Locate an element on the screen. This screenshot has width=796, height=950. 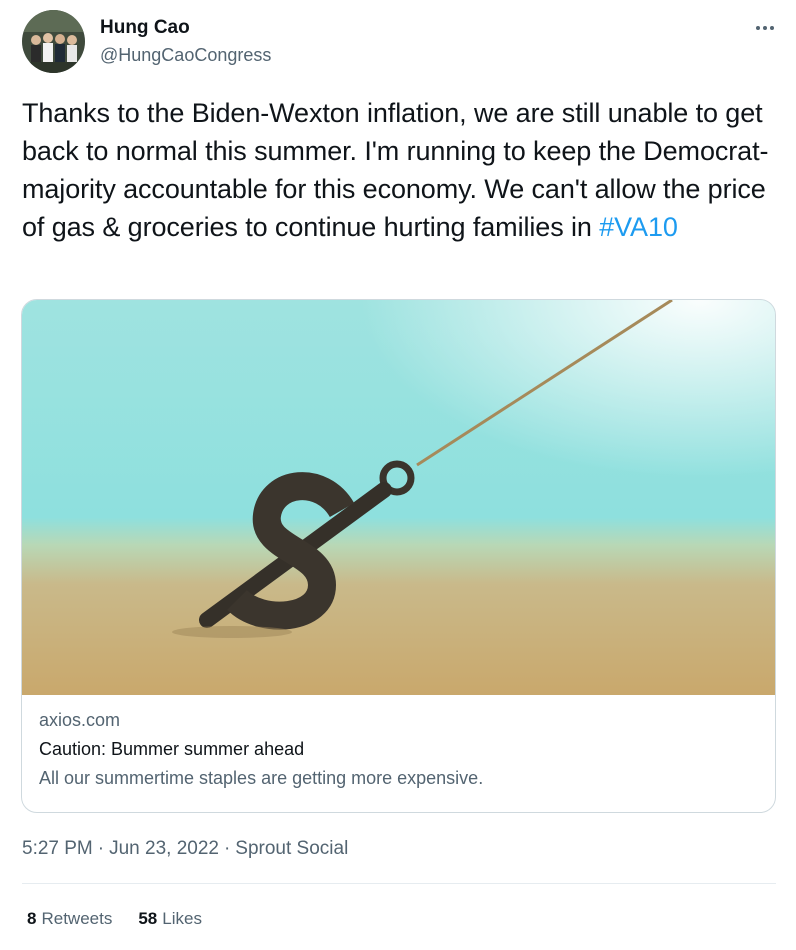
card-title: Caution: Bummer summer ahead is located at coordinates (172, 749).